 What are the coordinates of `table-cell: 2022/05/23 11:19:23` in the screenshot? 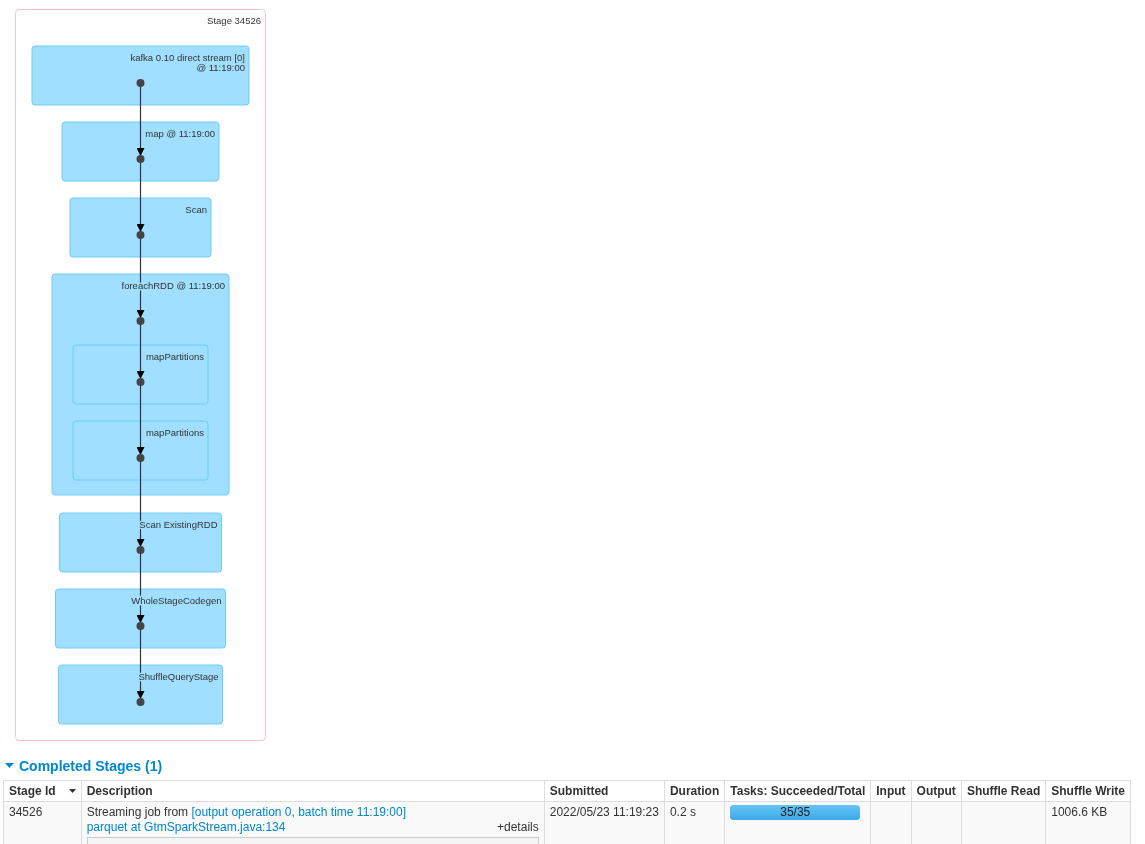 It's located at (604, 822).